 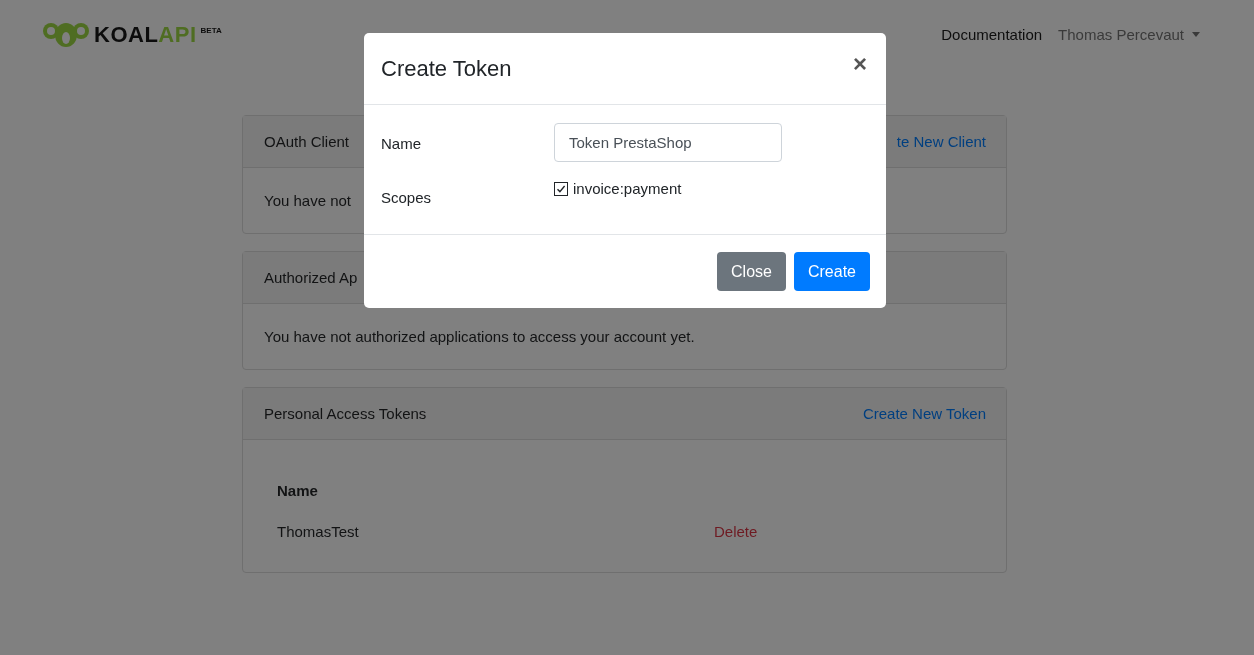 I want to click on card-title: Personal Access Tokens, so click(x=345, y=413).